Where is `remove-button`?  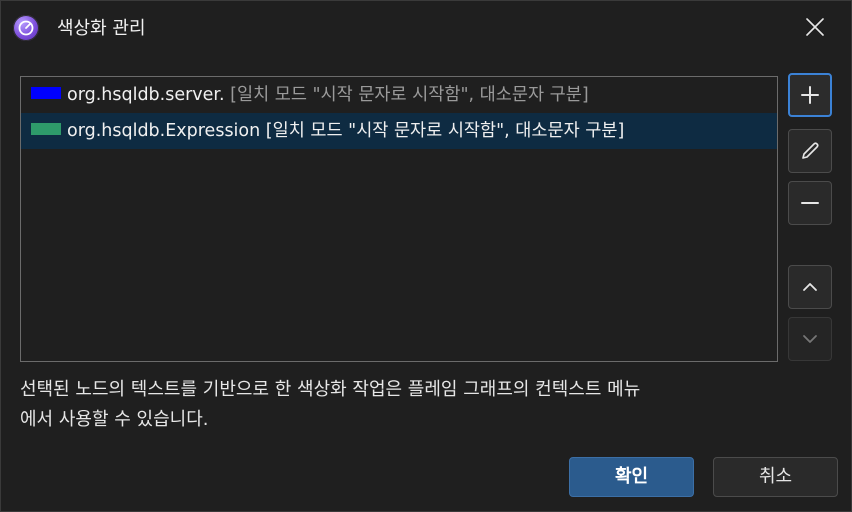 remove-button is located at coordinates (810, 203).